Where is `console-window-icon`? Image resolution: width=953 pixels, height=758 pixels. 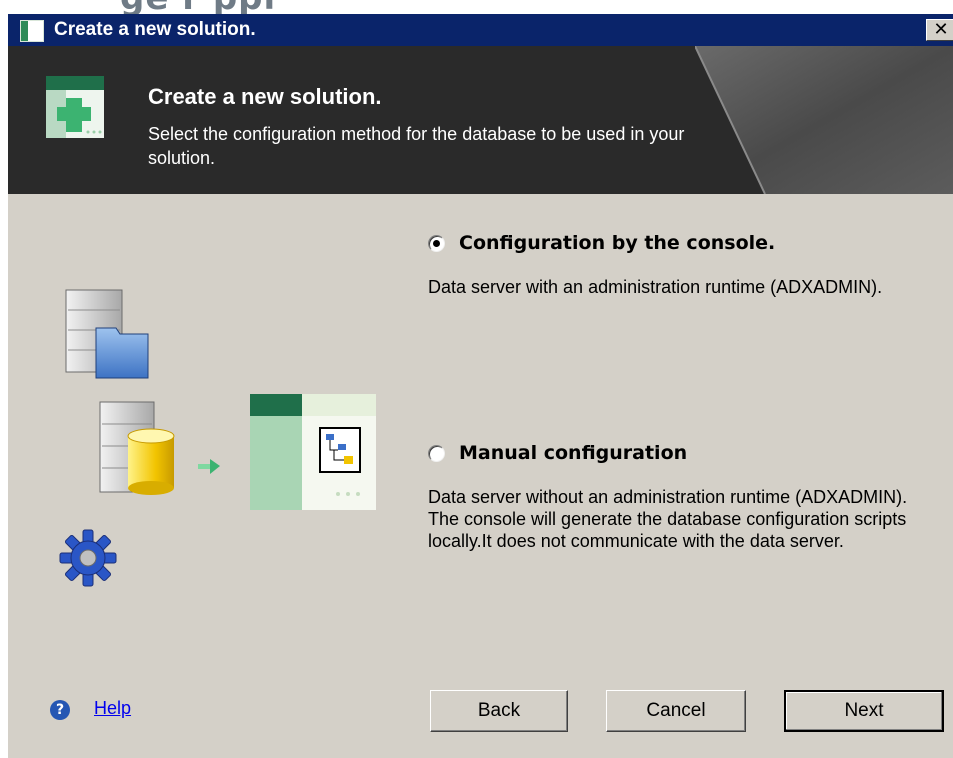
console-window-icon is located at coordinates (313, 452).